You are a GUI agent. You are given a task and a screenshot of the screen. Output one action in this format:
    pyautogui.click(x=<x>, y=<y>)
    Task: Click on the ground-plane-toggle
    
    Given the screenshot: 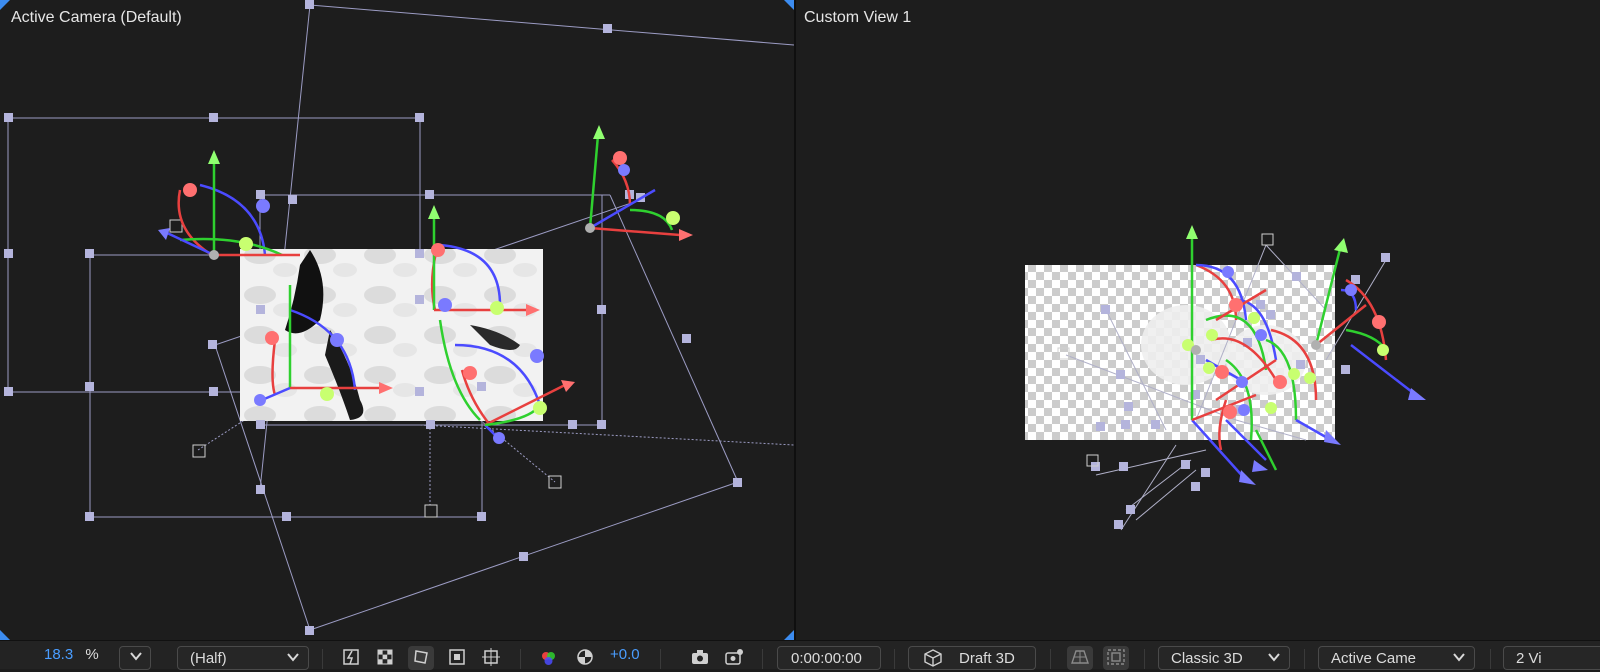 What is the action you would take?
    pyautogui.click(x=1080, y=658)
    